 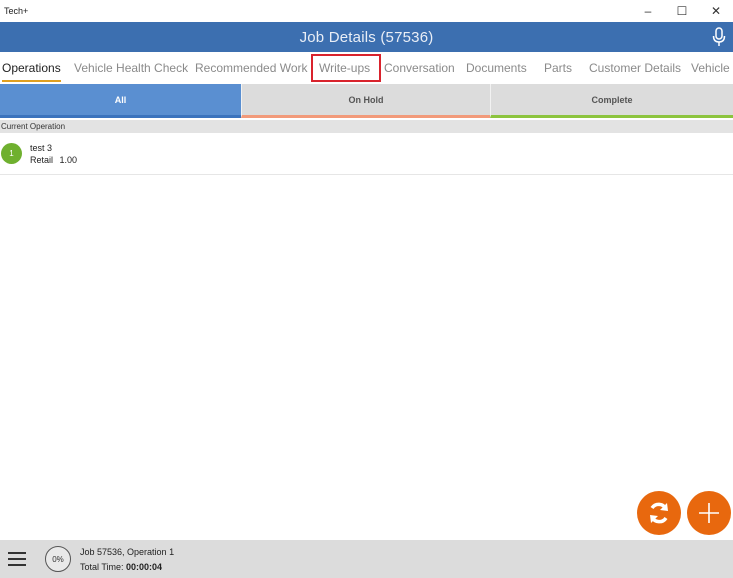 I want to click on window-controls: – ☐ ✕, so click(x=682, y=11).